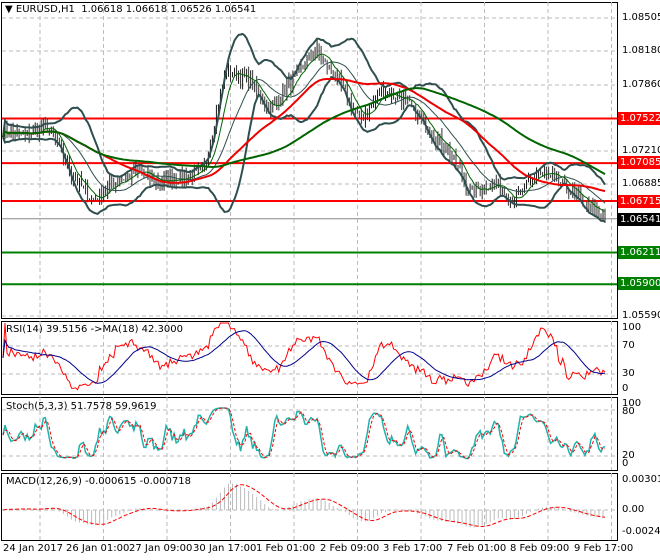 Image resolution: width=660 pixels, height=560 pixels. I want to click on stoch-signal-line, so click(304, 433).